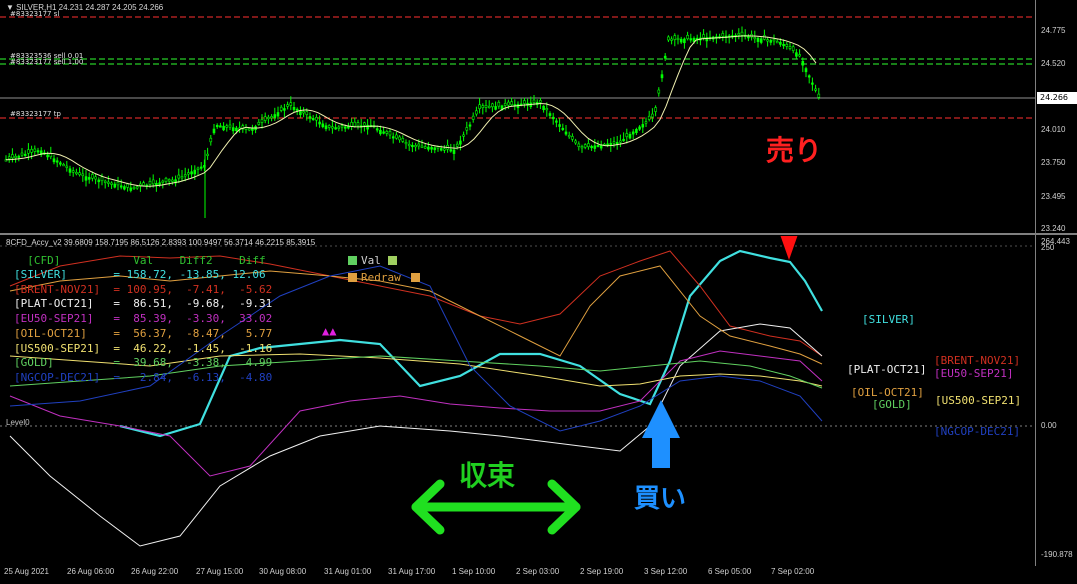 The height and width of the screenshot is (584, 1077). Describe the element at coordinates (1048, 247) in the screenshot. I see `indicator-axis-250: 250` at that location.